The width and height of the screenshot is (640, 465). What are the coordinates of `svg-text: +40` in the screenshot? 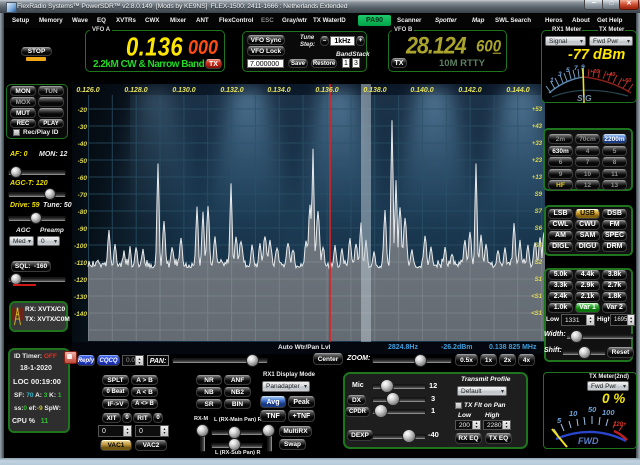 It's located at (610, 75).